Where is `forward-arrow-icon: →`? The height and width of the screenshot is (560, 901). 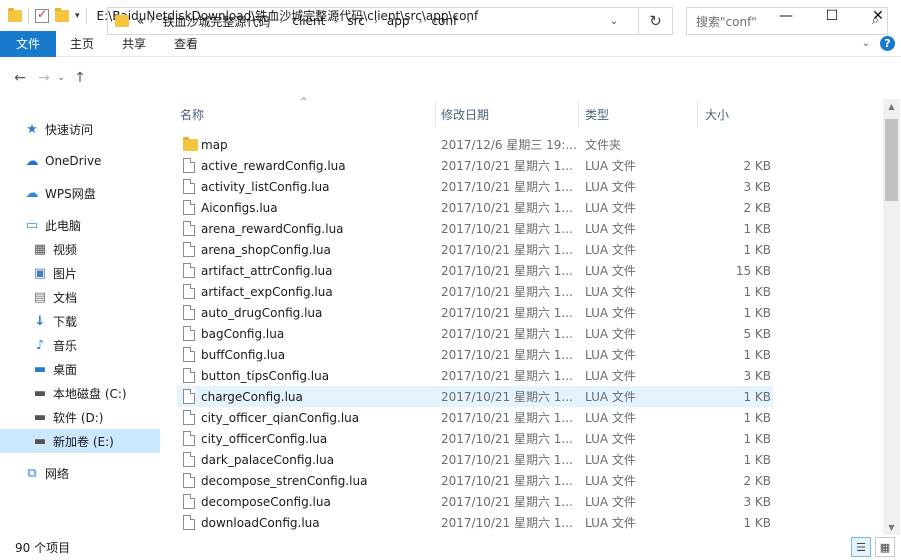
forward-arrow-icon: → is located at coordinates (44, 78).